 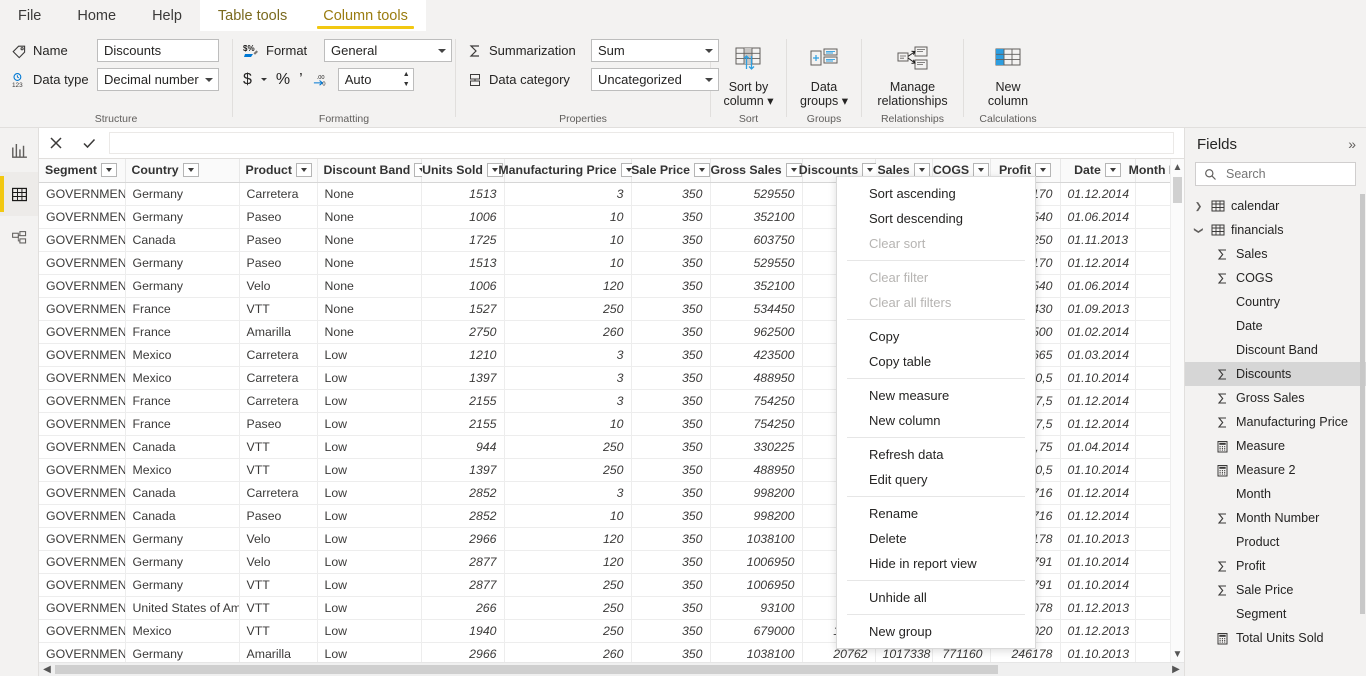 I want to click on field-item-manufacturing-price: Manufacturing Price, so click(x=1275, y=422).